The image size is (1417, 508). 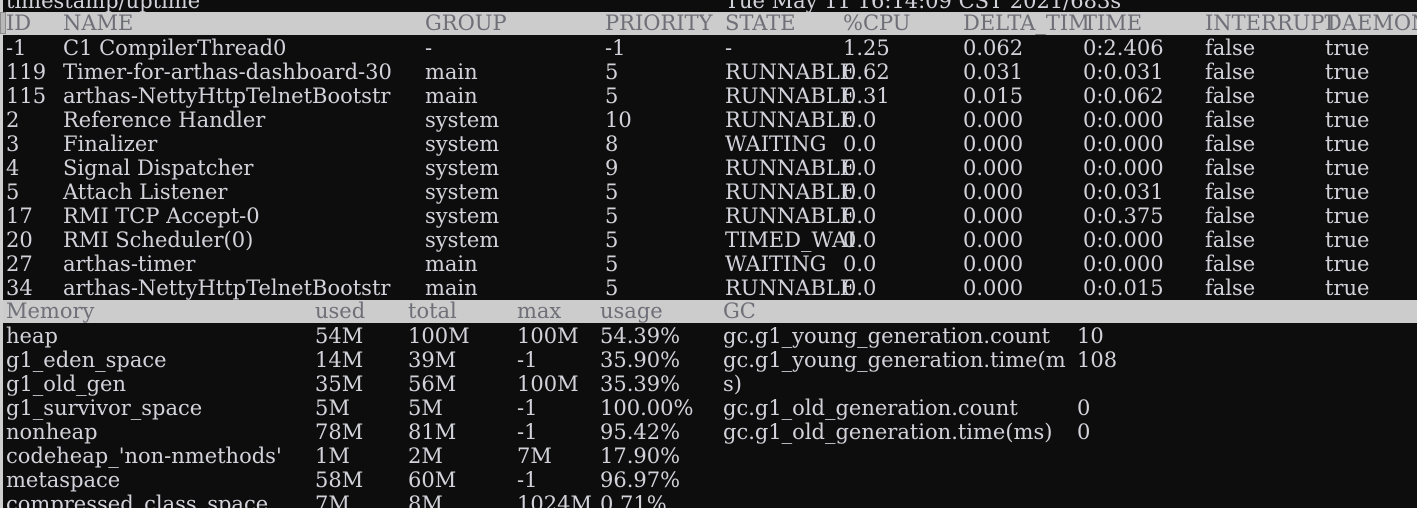 What do you see at coordinates (1272, 23) in the screenshot?
I see `thread-col-interrupt: INTERRUPT` at bounding box center [1272, 23].